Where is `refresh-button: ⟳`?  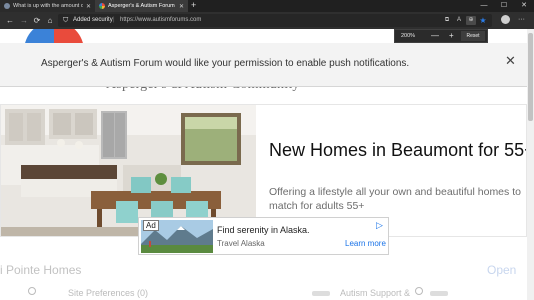
refresh-button: ⟳ is located at coordinates (37, 20).